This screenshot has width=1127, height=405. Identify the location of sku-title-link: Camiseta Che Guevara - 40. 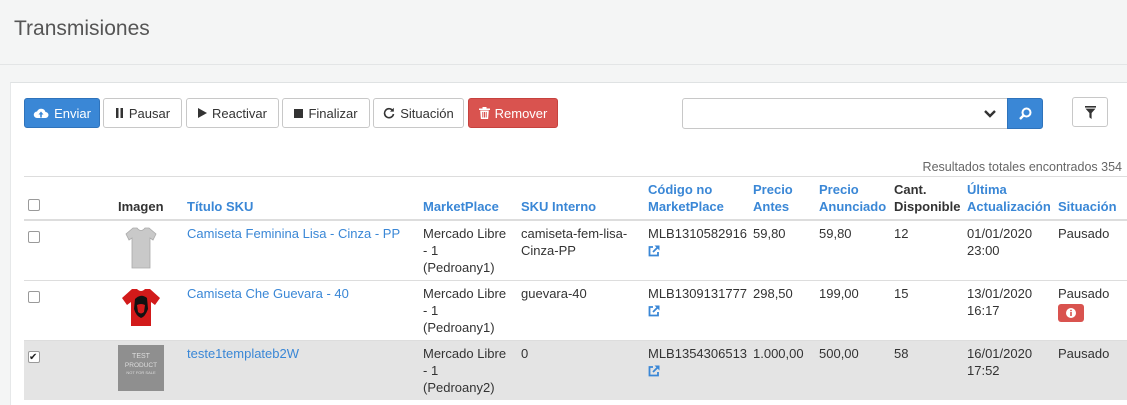
(268, 293).